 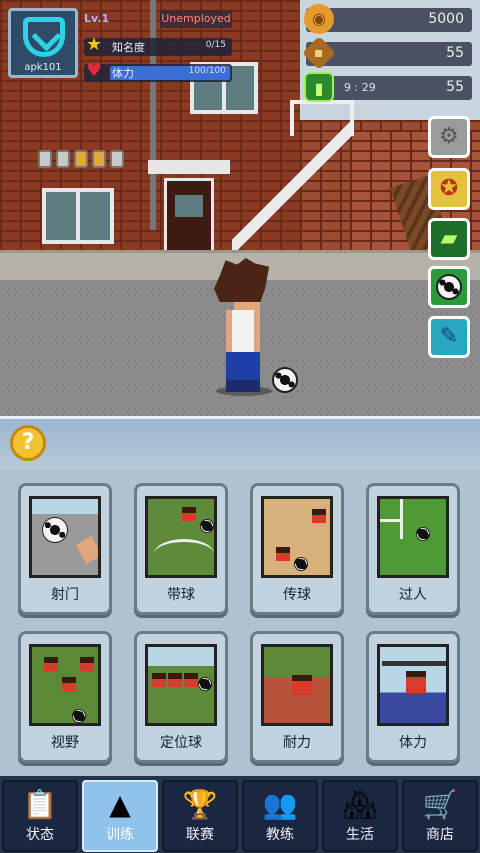 I want to click on training-card-strength: 体力, so click(x=413, y=697).